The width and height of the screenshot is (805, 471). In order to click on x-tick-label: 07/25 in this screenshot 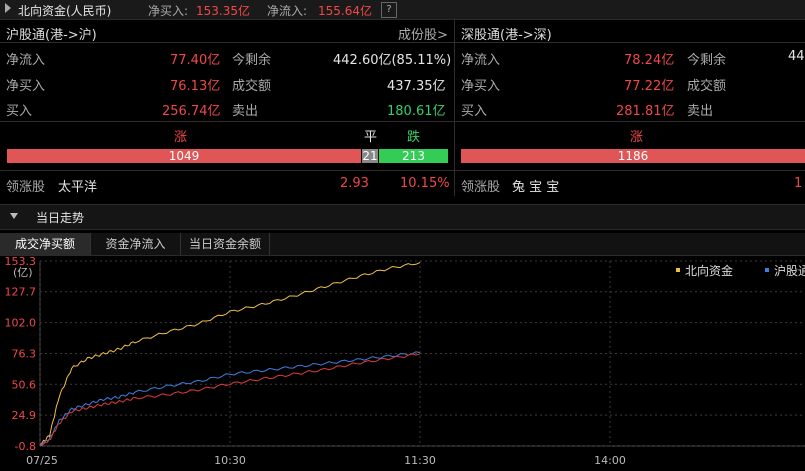, I will do `click(42, 460)`.